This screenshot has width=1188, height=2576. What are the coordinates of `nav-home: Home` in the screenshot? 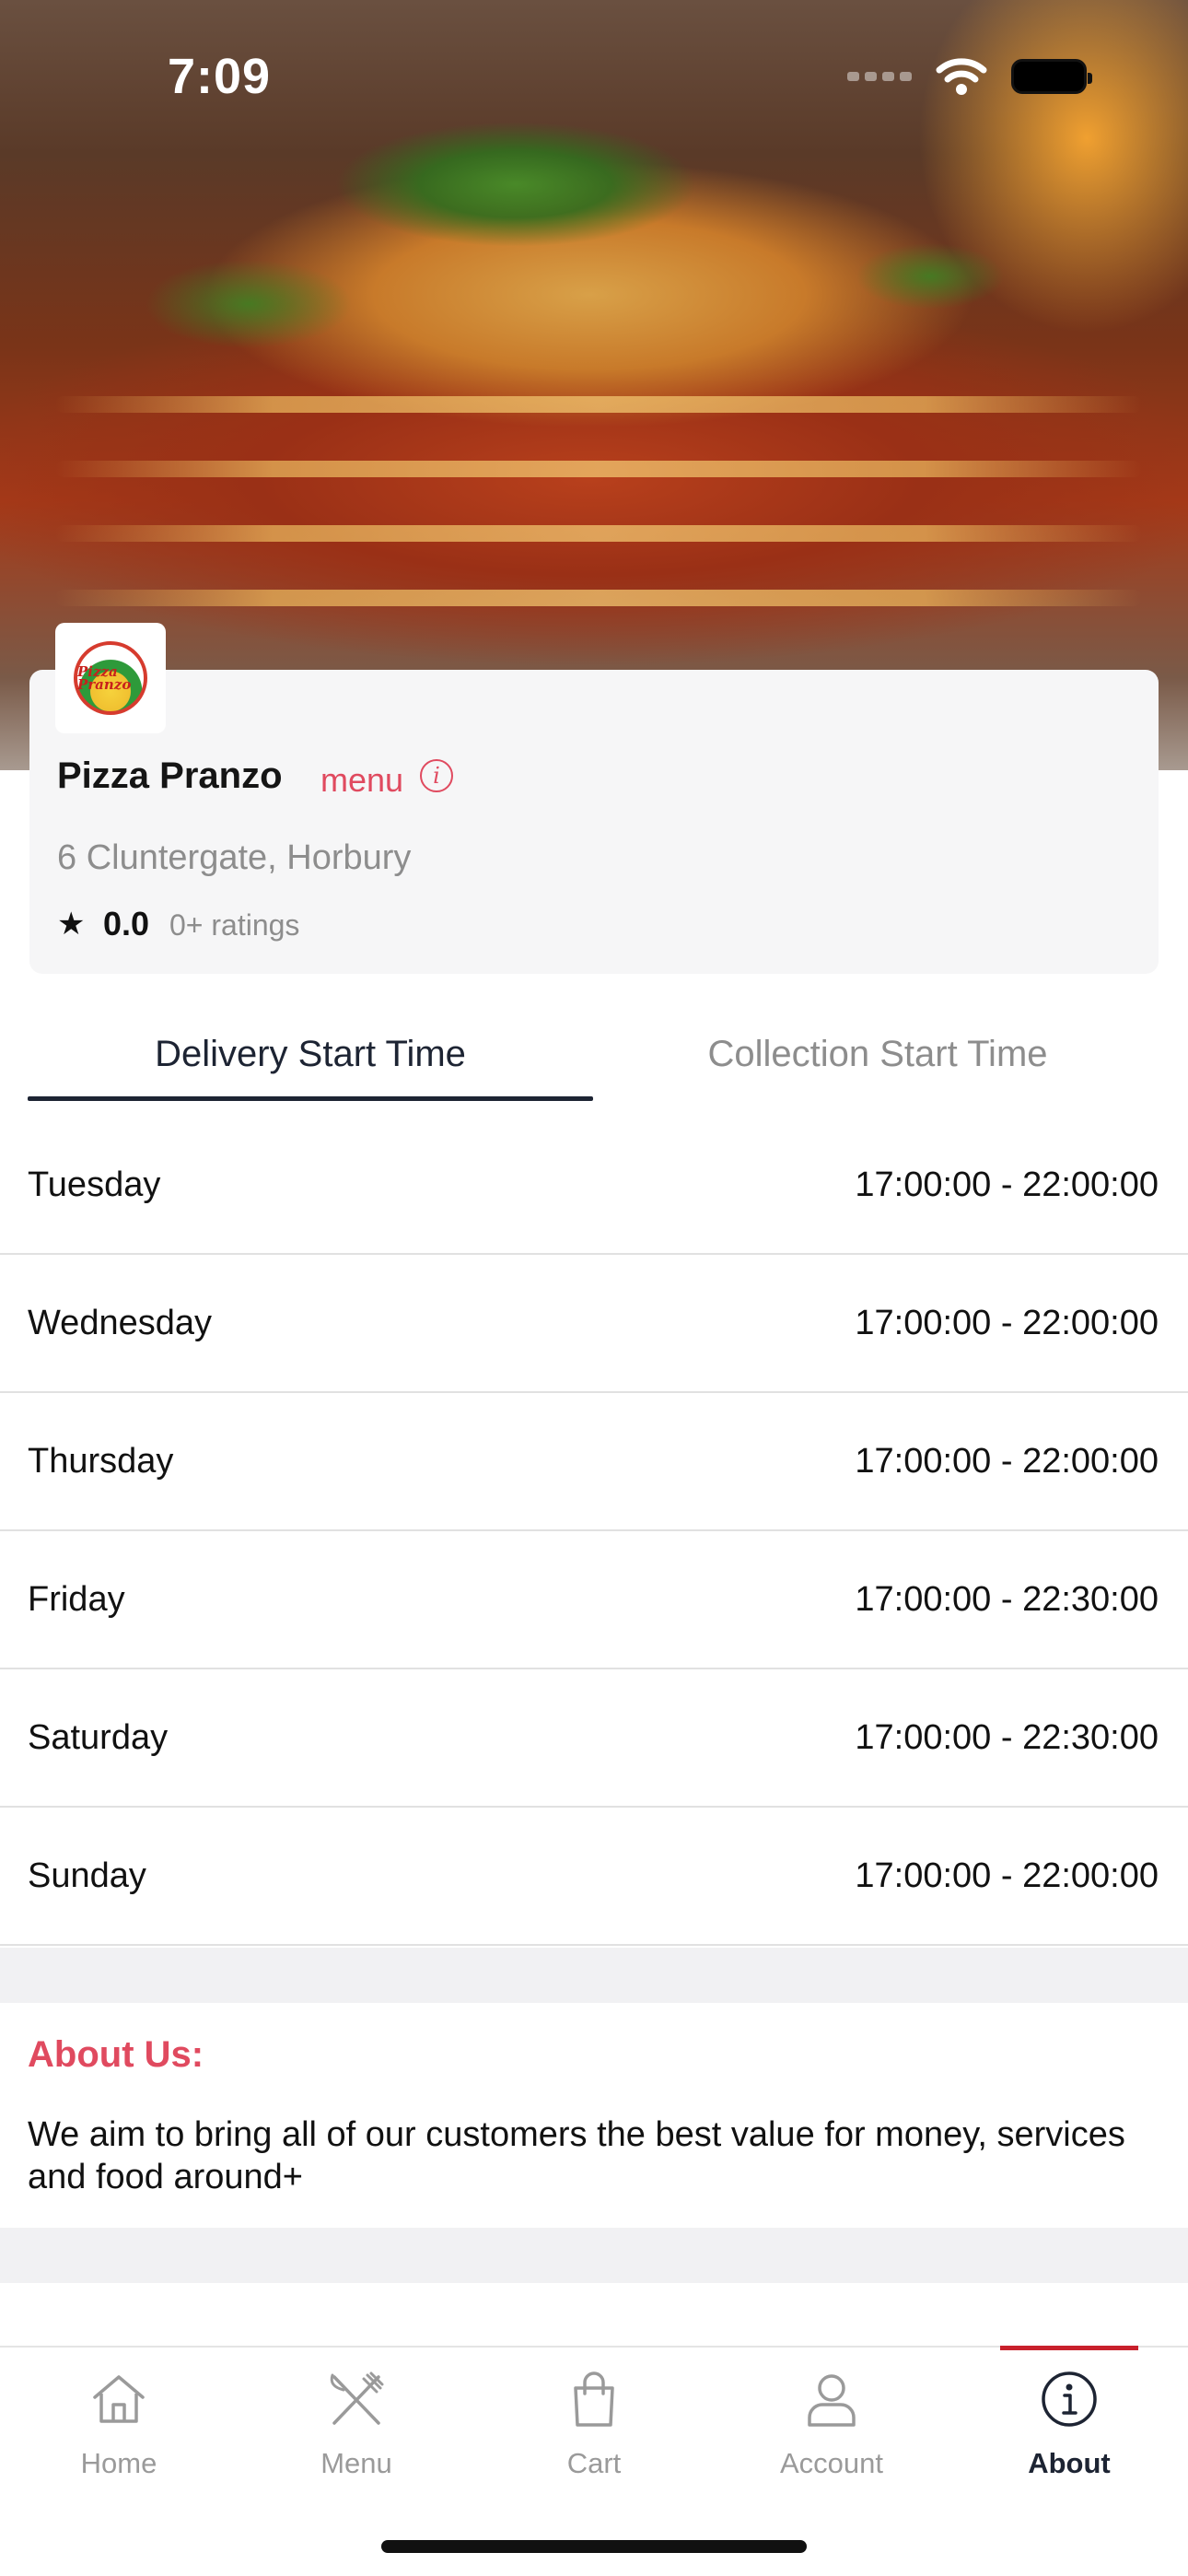 It's located at (119, 2430).